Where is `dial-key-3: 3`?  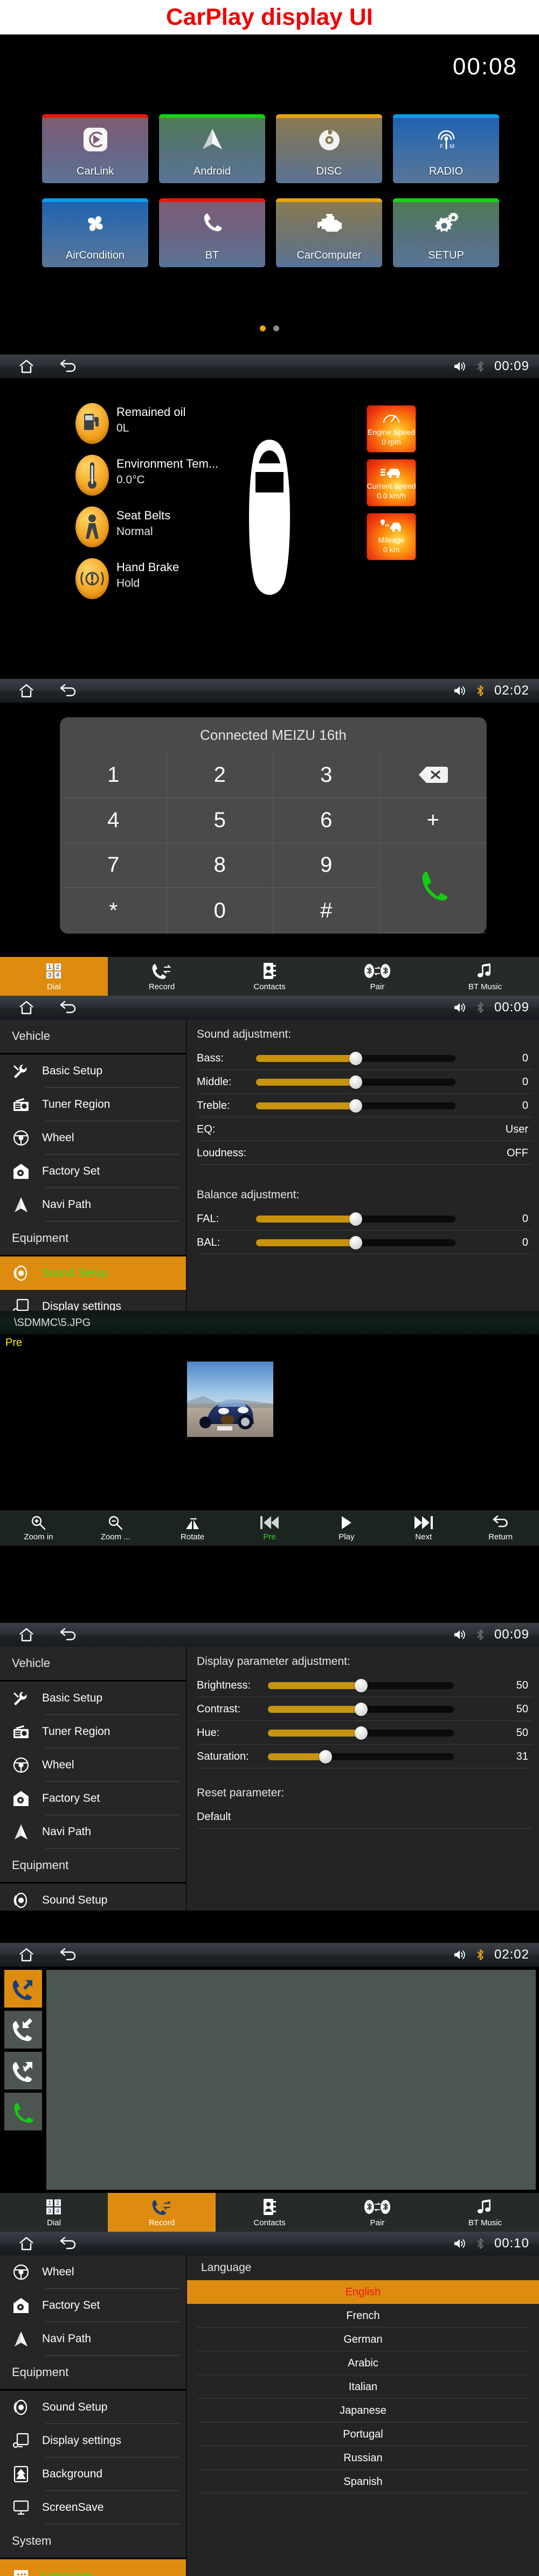
dial-key-3: 3 is located at coordinates (326, 775).